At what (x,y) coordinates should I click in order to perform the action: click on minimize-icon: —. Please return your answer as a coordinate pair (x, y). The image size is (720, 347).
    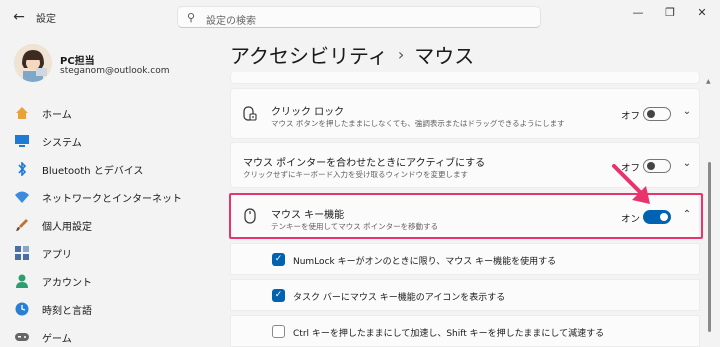
    Looking at the image, I should click on (638, 12).